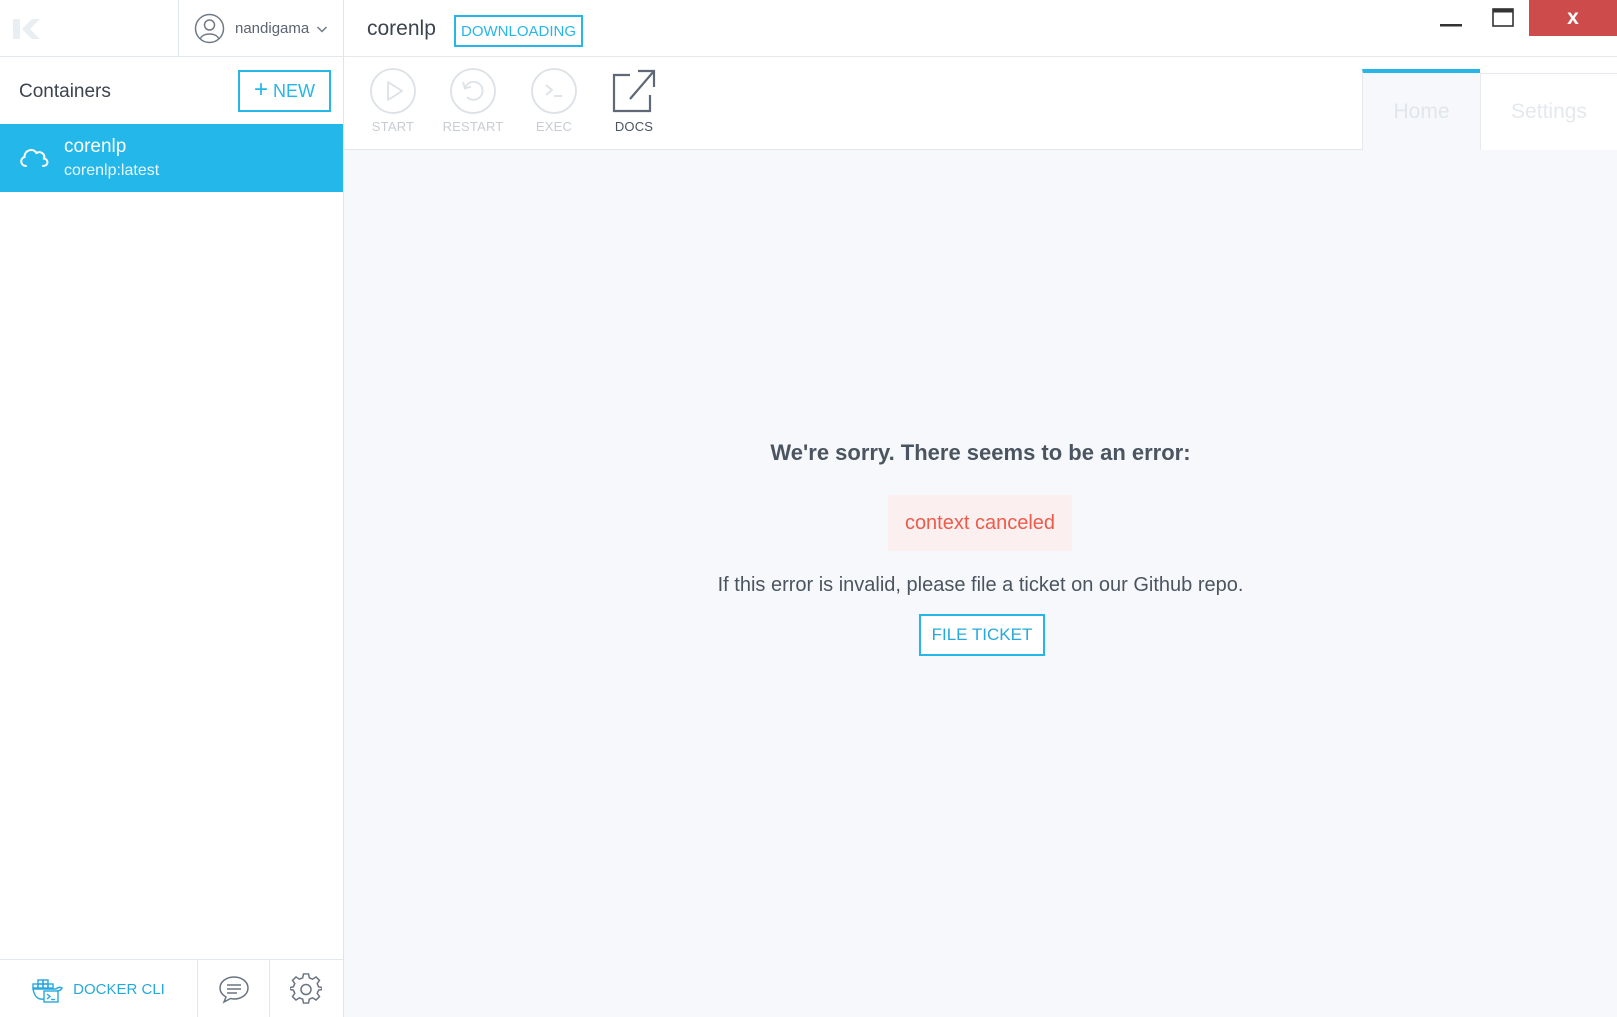  I want to click on exec-label: EXEC, so click(554, 126).